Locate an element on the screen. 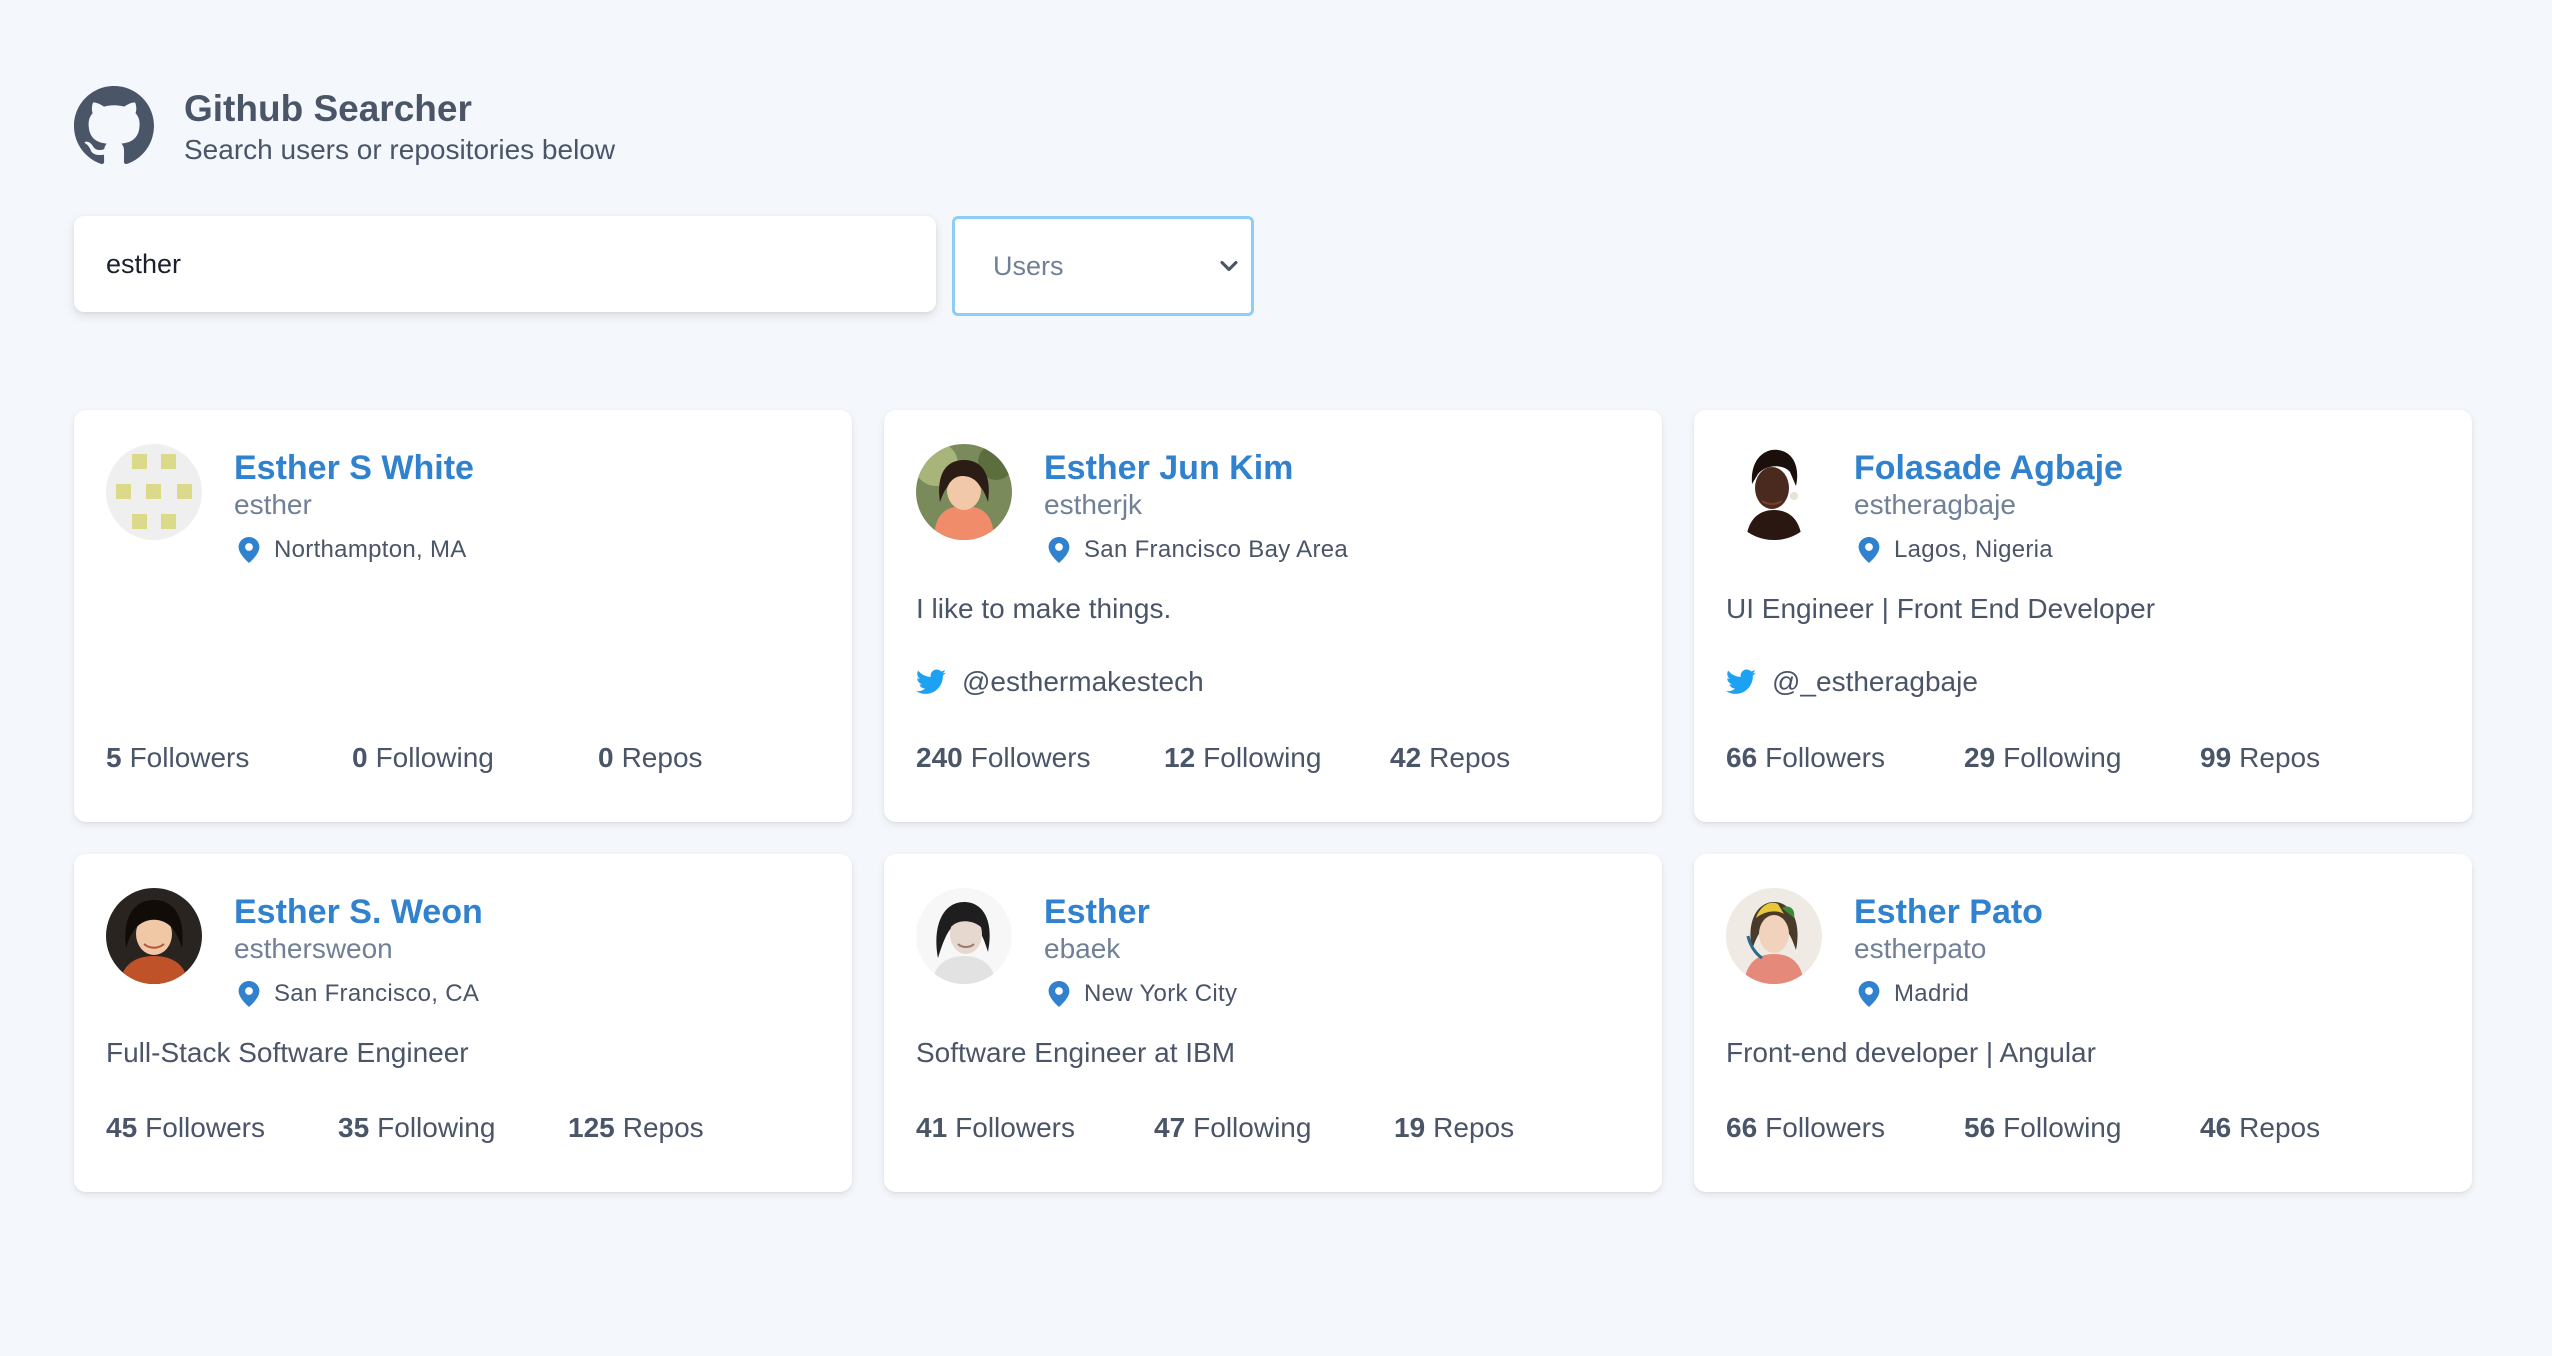  user-stats: 66 Followers 29 Following 99 Repos is located at coordinates (2023, 758).